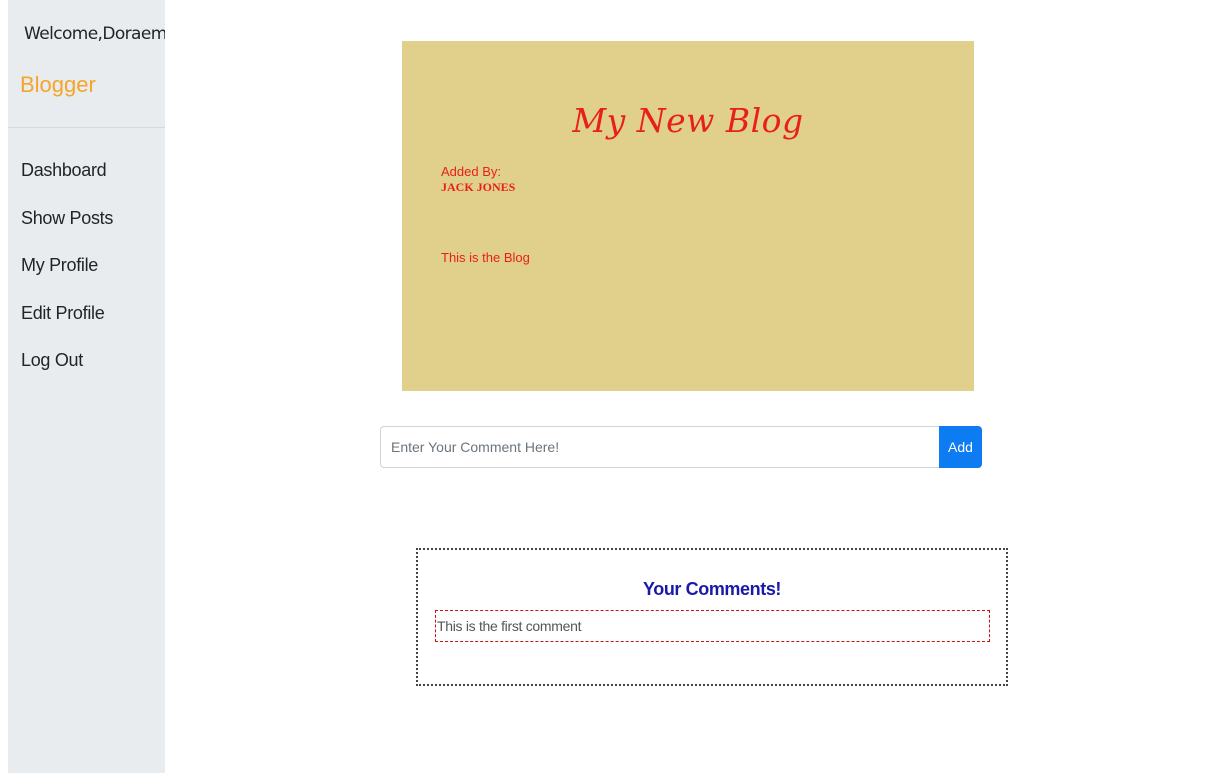 The image size is (1216, 773). What do you see at coordinates (86, 127) in the screenshot?
I see `sidebar-divider` at bounding box center [86, 127].